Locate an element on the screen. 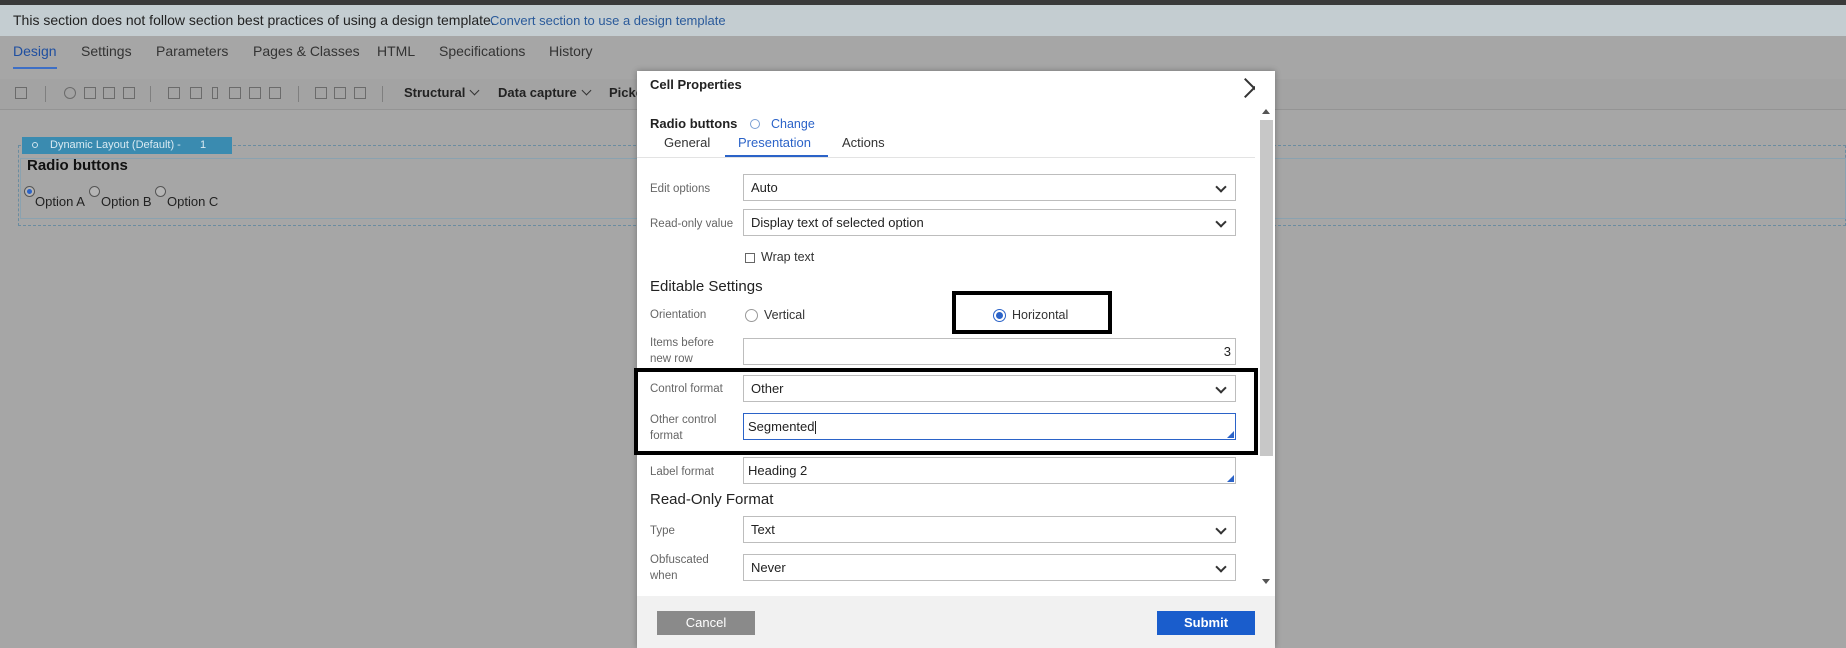 The image size is (1846, 648). option-a-label: Option A is located at coordinates (60, 201).